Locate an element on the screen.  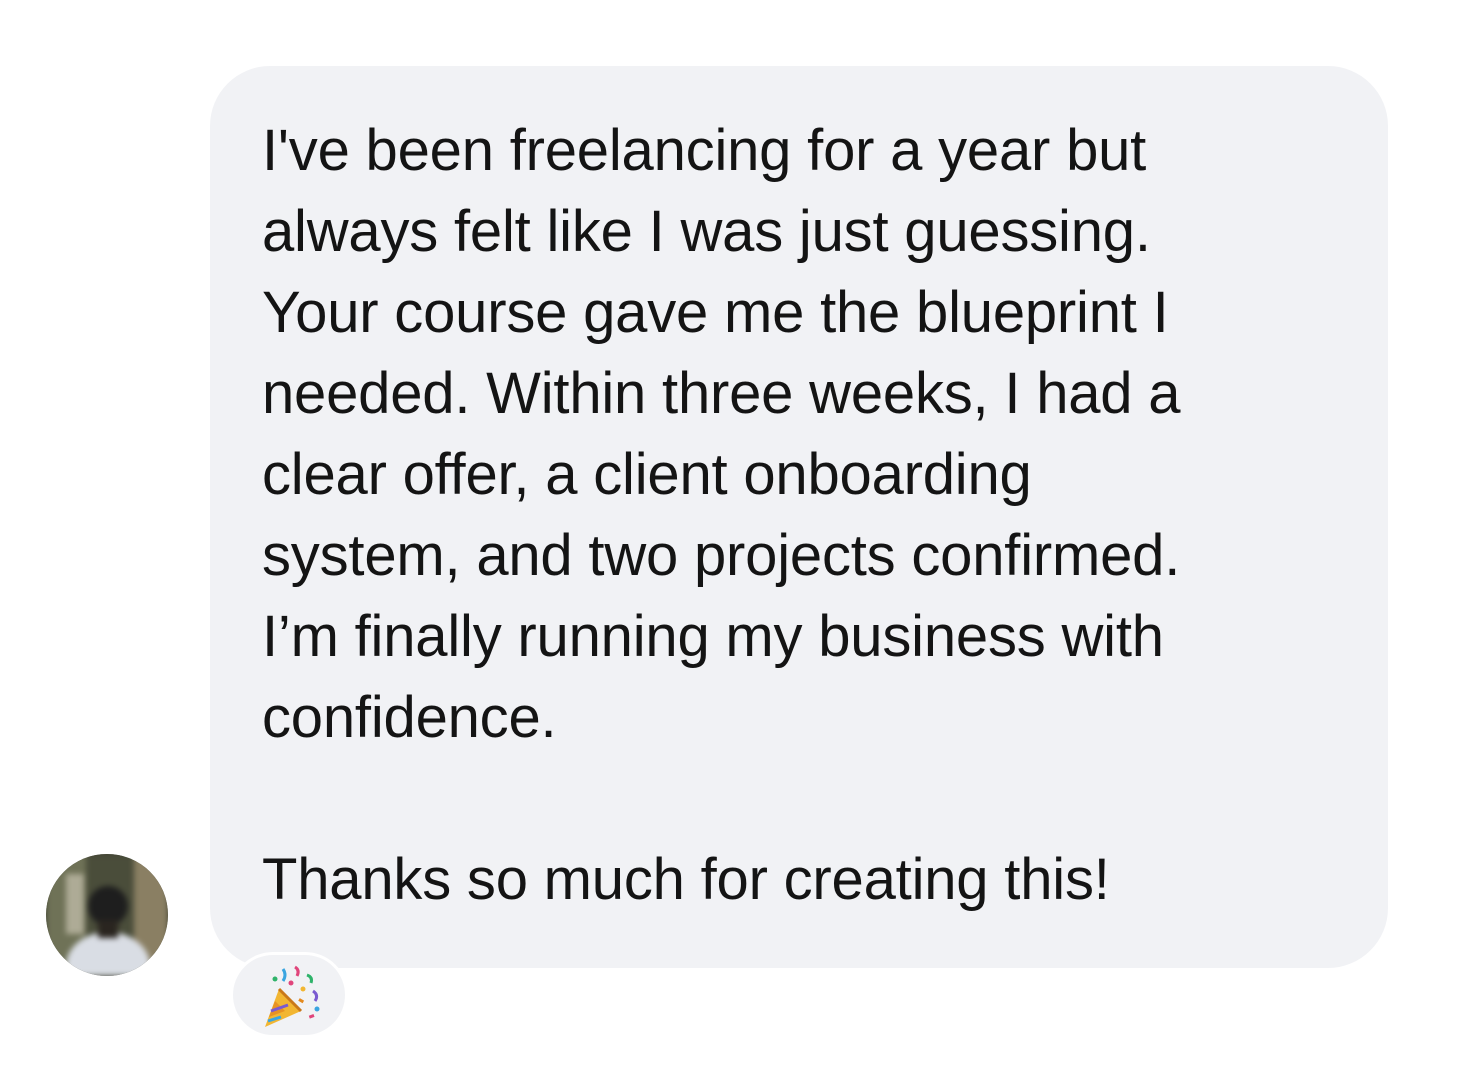
reaction-badge is located at coordinates (289, 995).